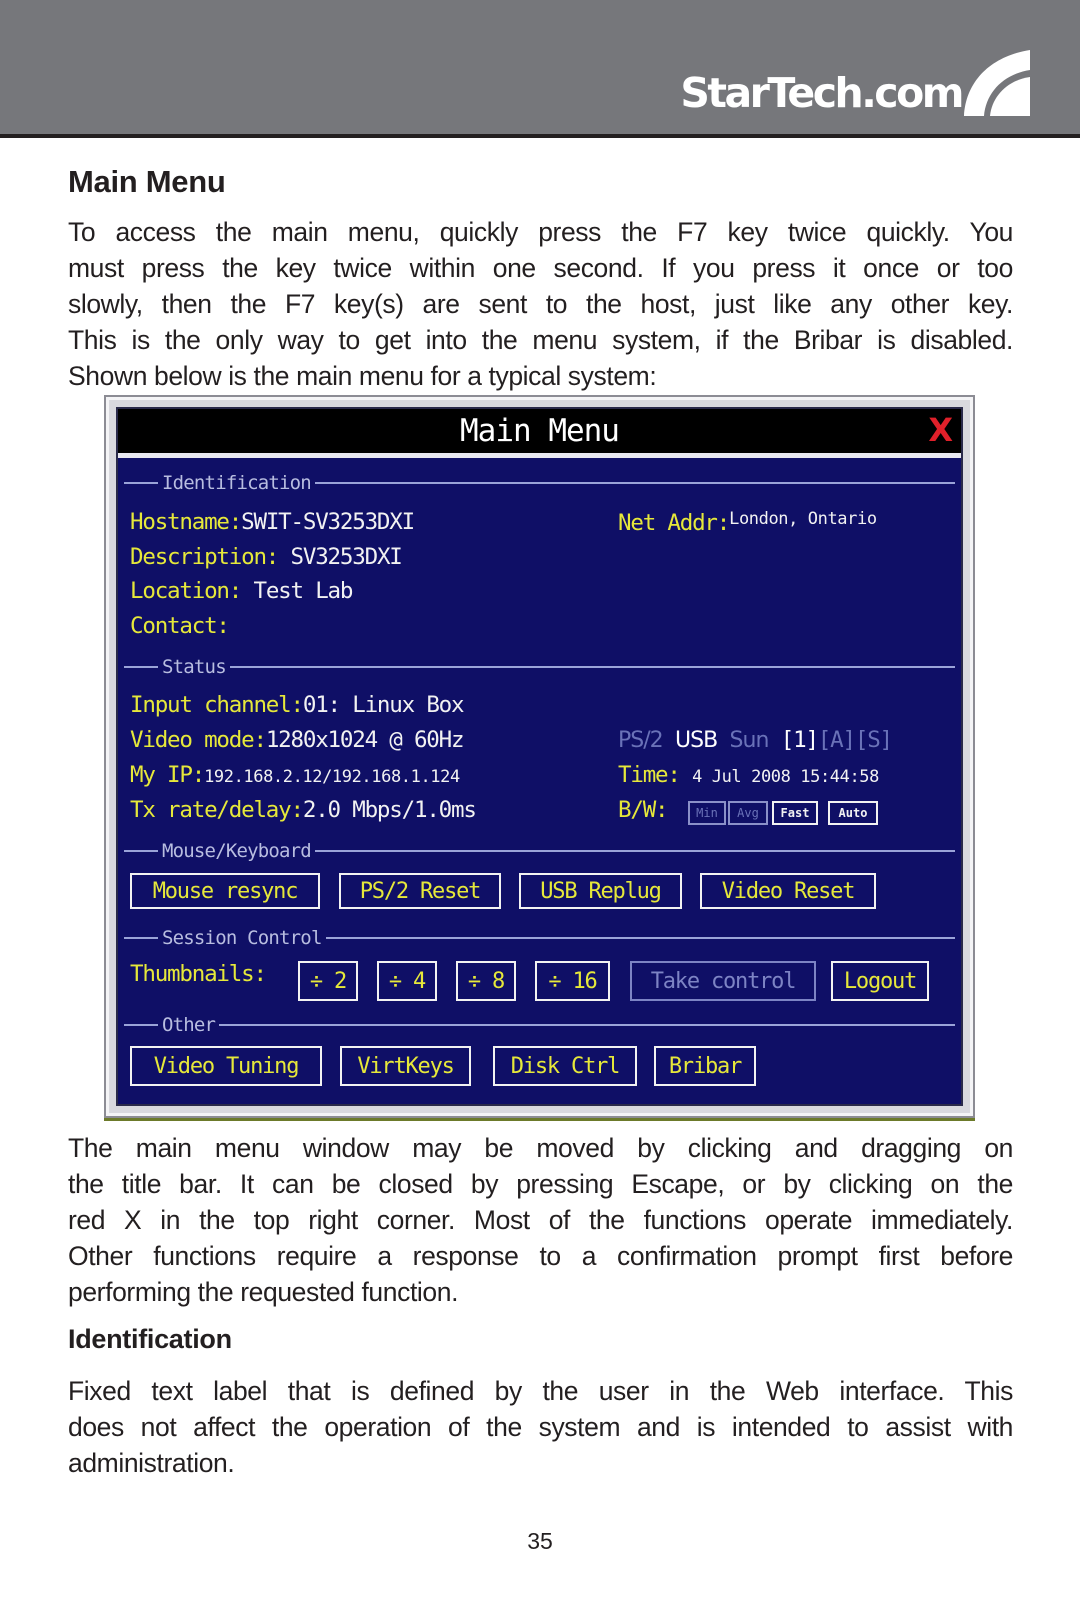  What do you see at coordinates (407, 981) in the screenshot?
I see `thumbnail-div4-button: ÷ 4` at bounding box center [407, 981].